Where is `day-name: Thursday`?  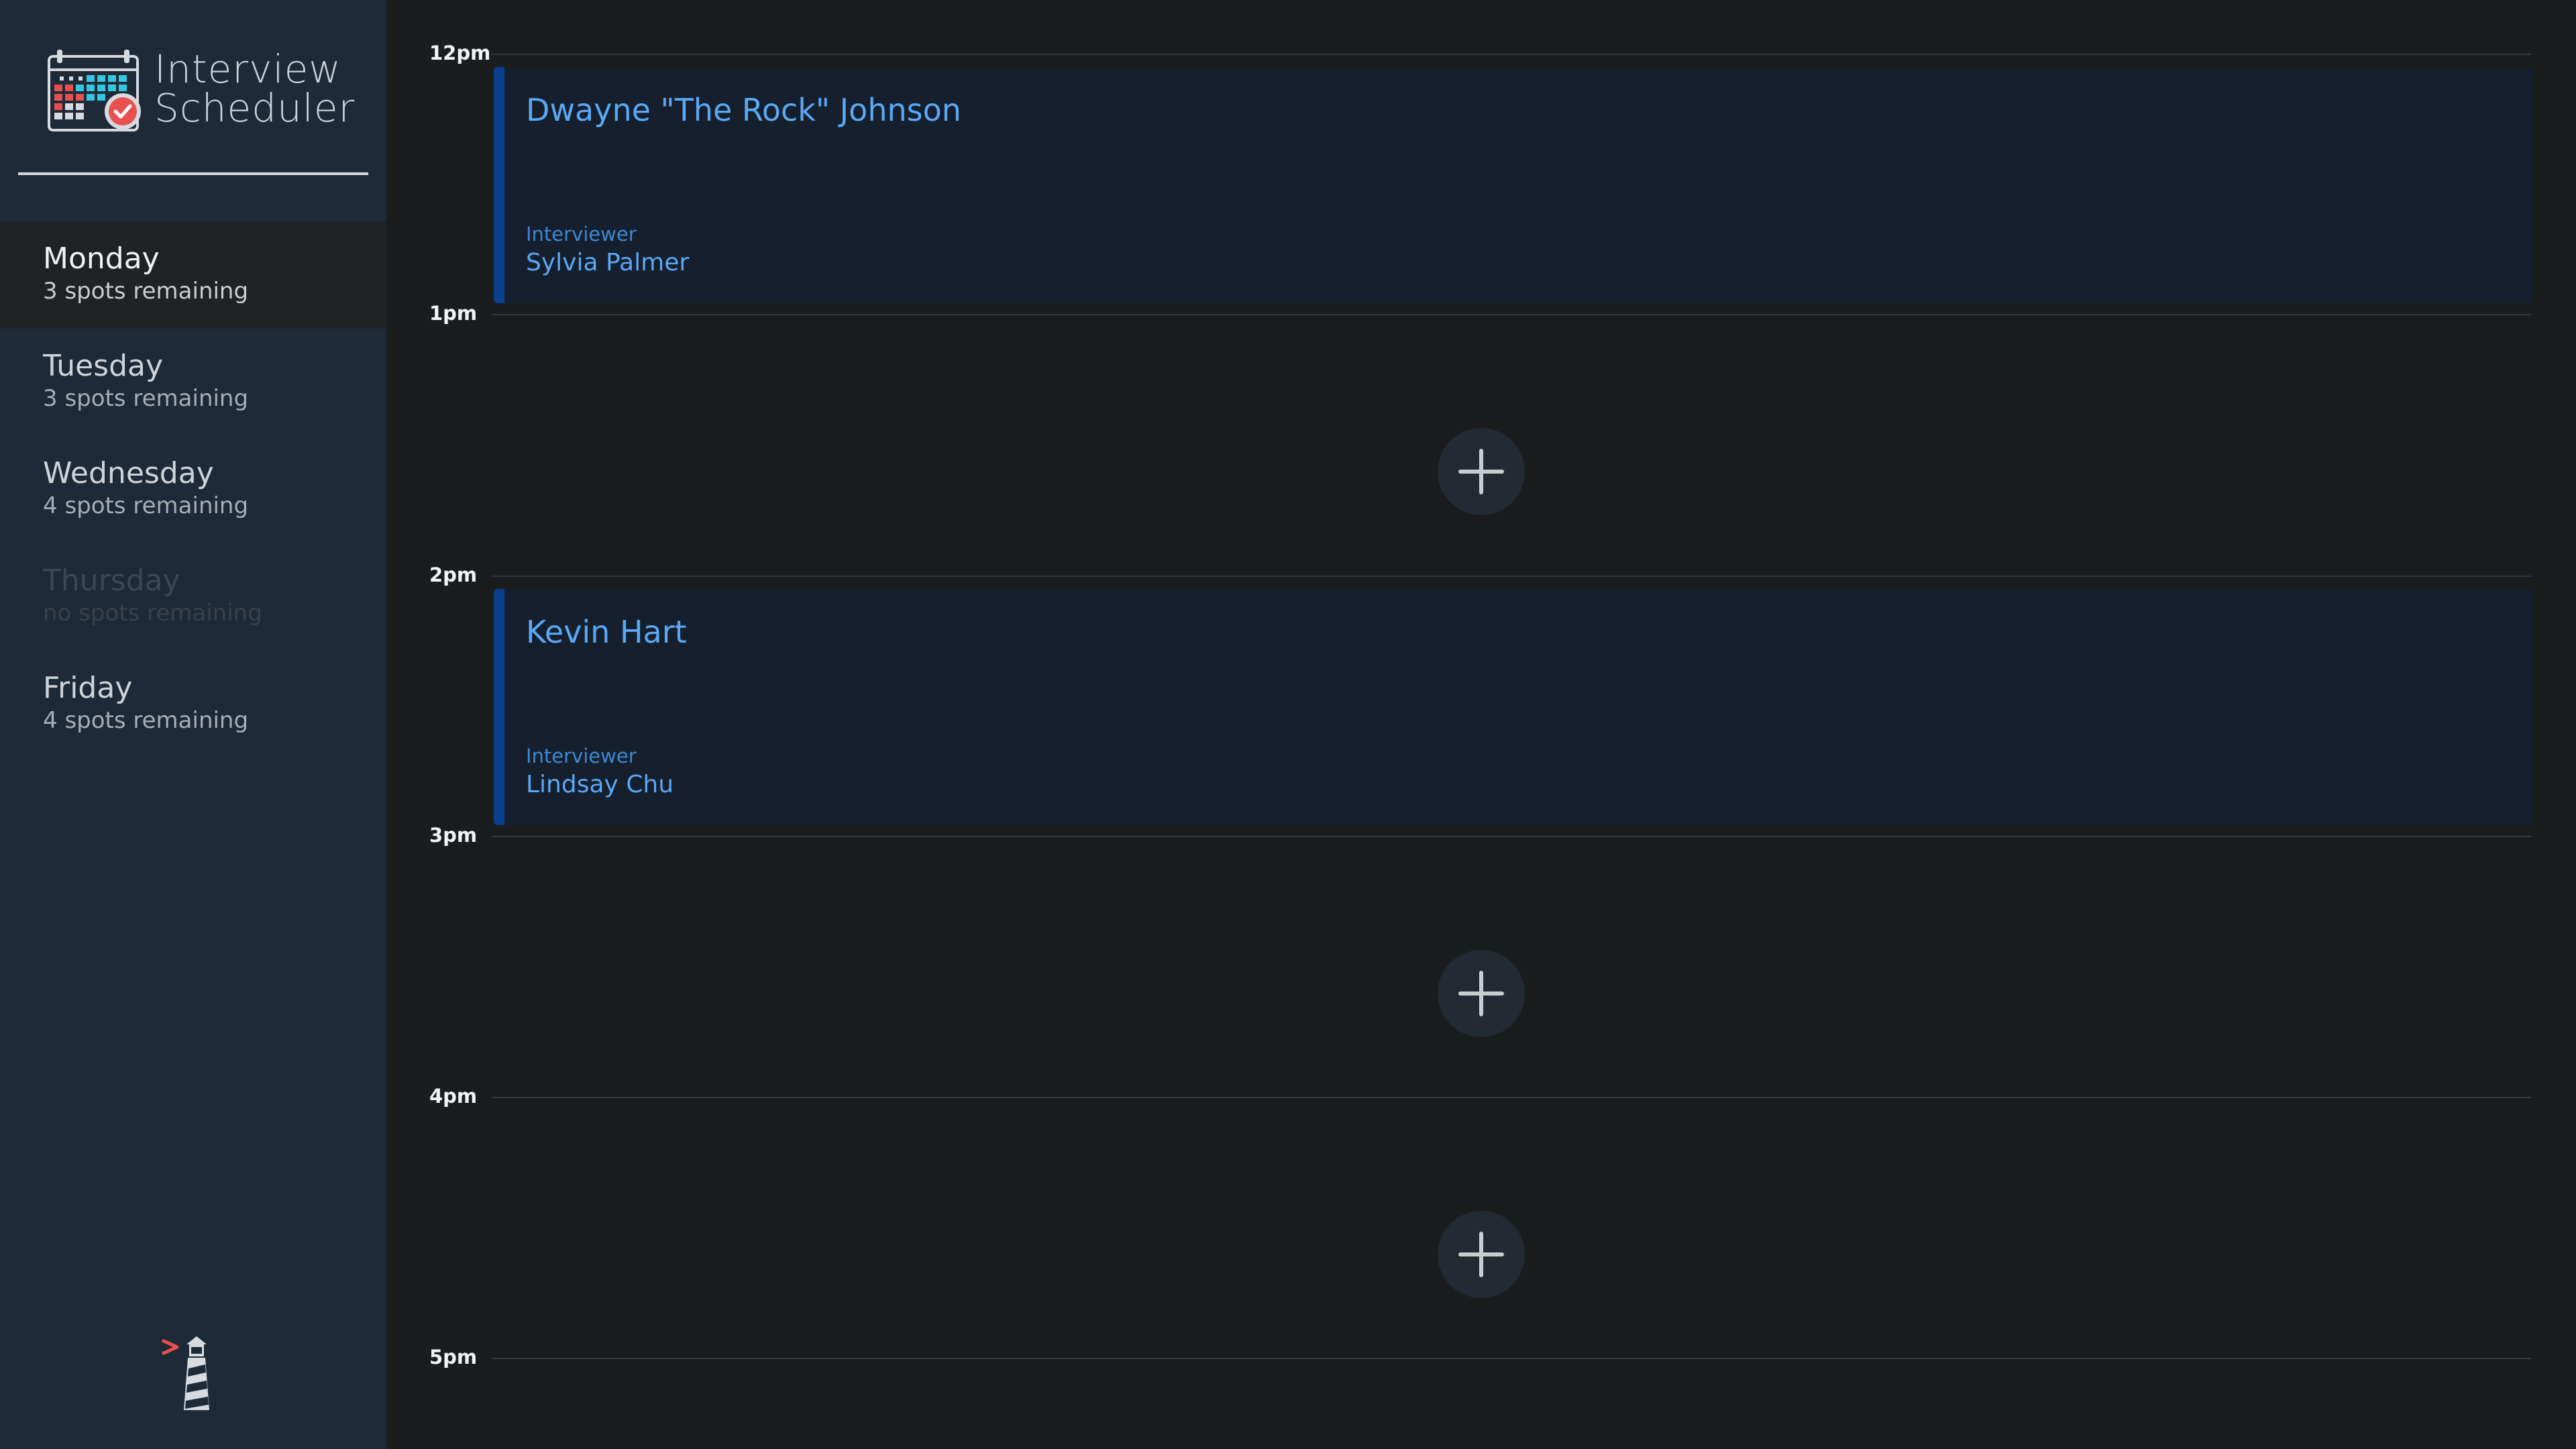
day-name: Thursday is located at coordinates (111, 581).